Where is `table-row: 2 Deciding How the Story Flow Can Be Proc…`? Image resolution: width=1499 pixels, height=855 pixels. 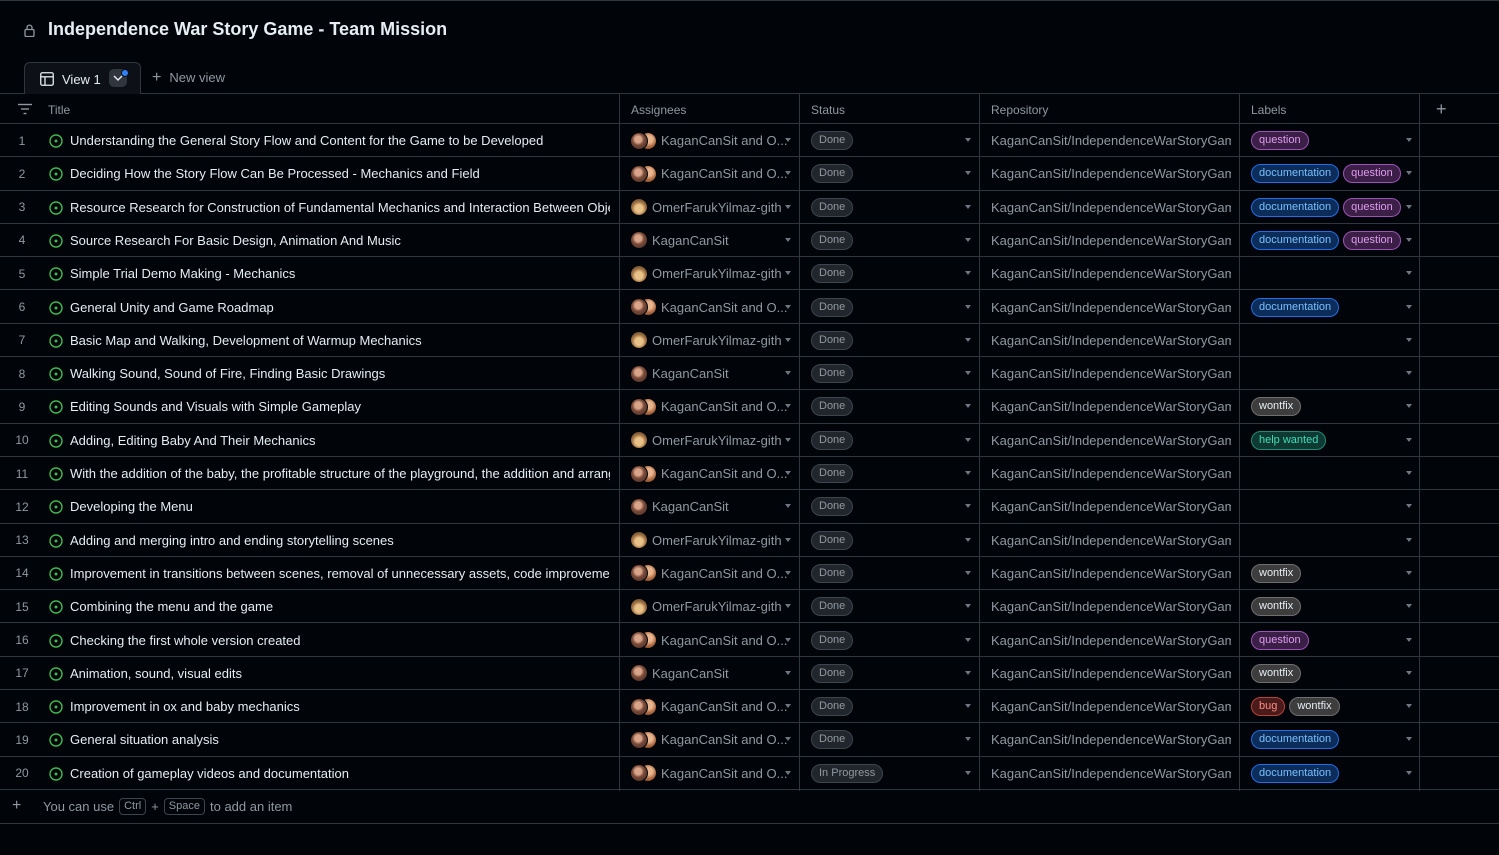
table-row: 2 Deciding How the Story Flow Can Be Proc… is located at coordinates (749, 174).